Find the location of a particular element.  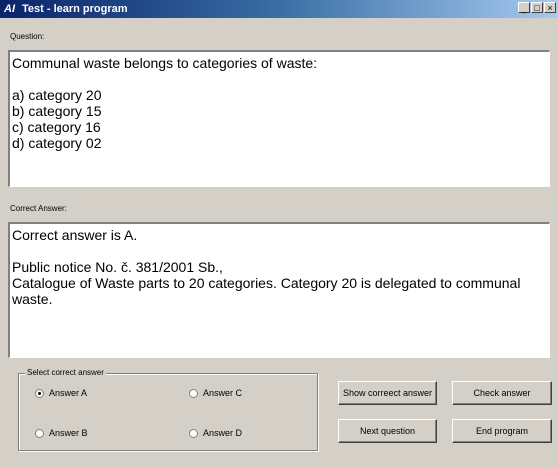

title-bar: AI Test - learn program _ □ × is located at coordinates (279, 9).